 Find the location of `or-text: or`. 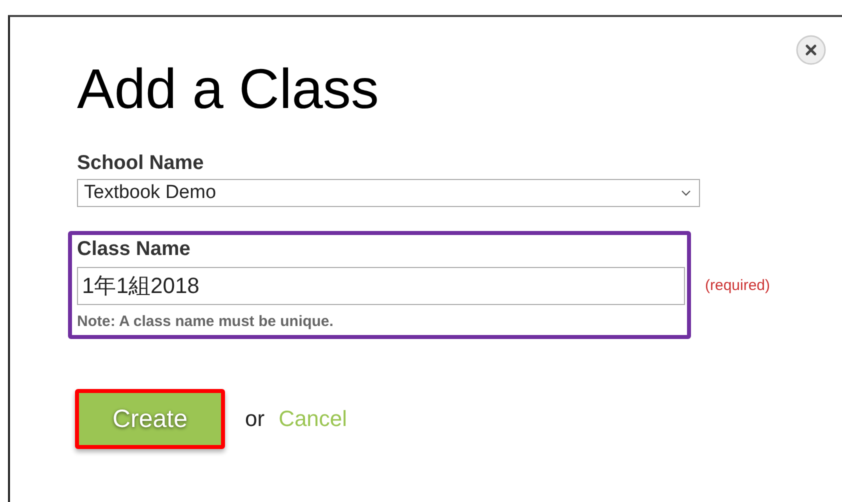

or-text: or is located at coordinates (255, 419).